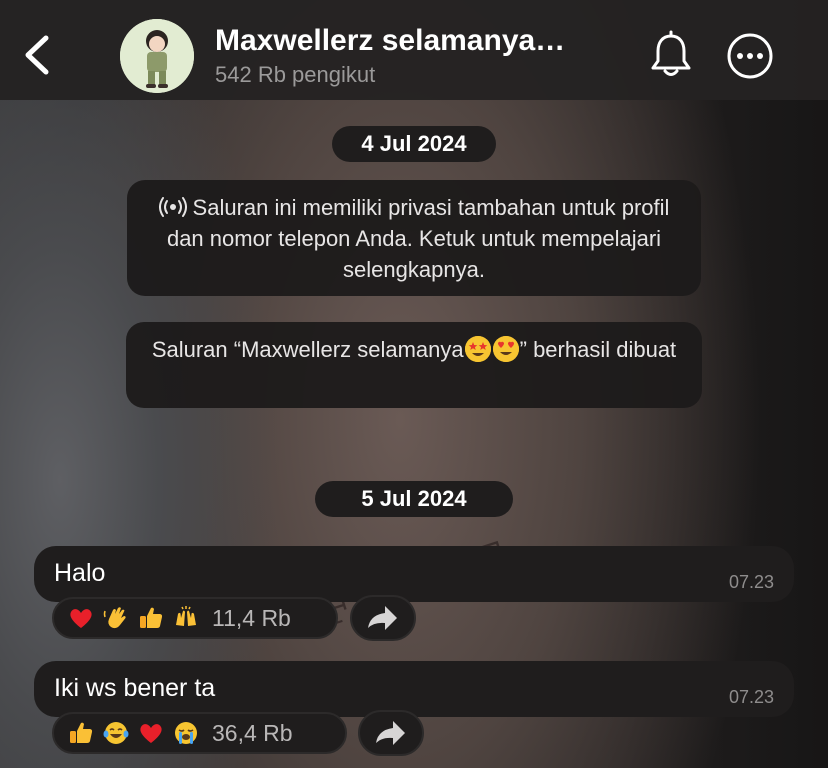 This screenshot has height=768, width=828. What do you see at coordinates (116, 618) in the screenshot?
I see `waving-hand-emoji-icon` at bounding box center [116, 618].